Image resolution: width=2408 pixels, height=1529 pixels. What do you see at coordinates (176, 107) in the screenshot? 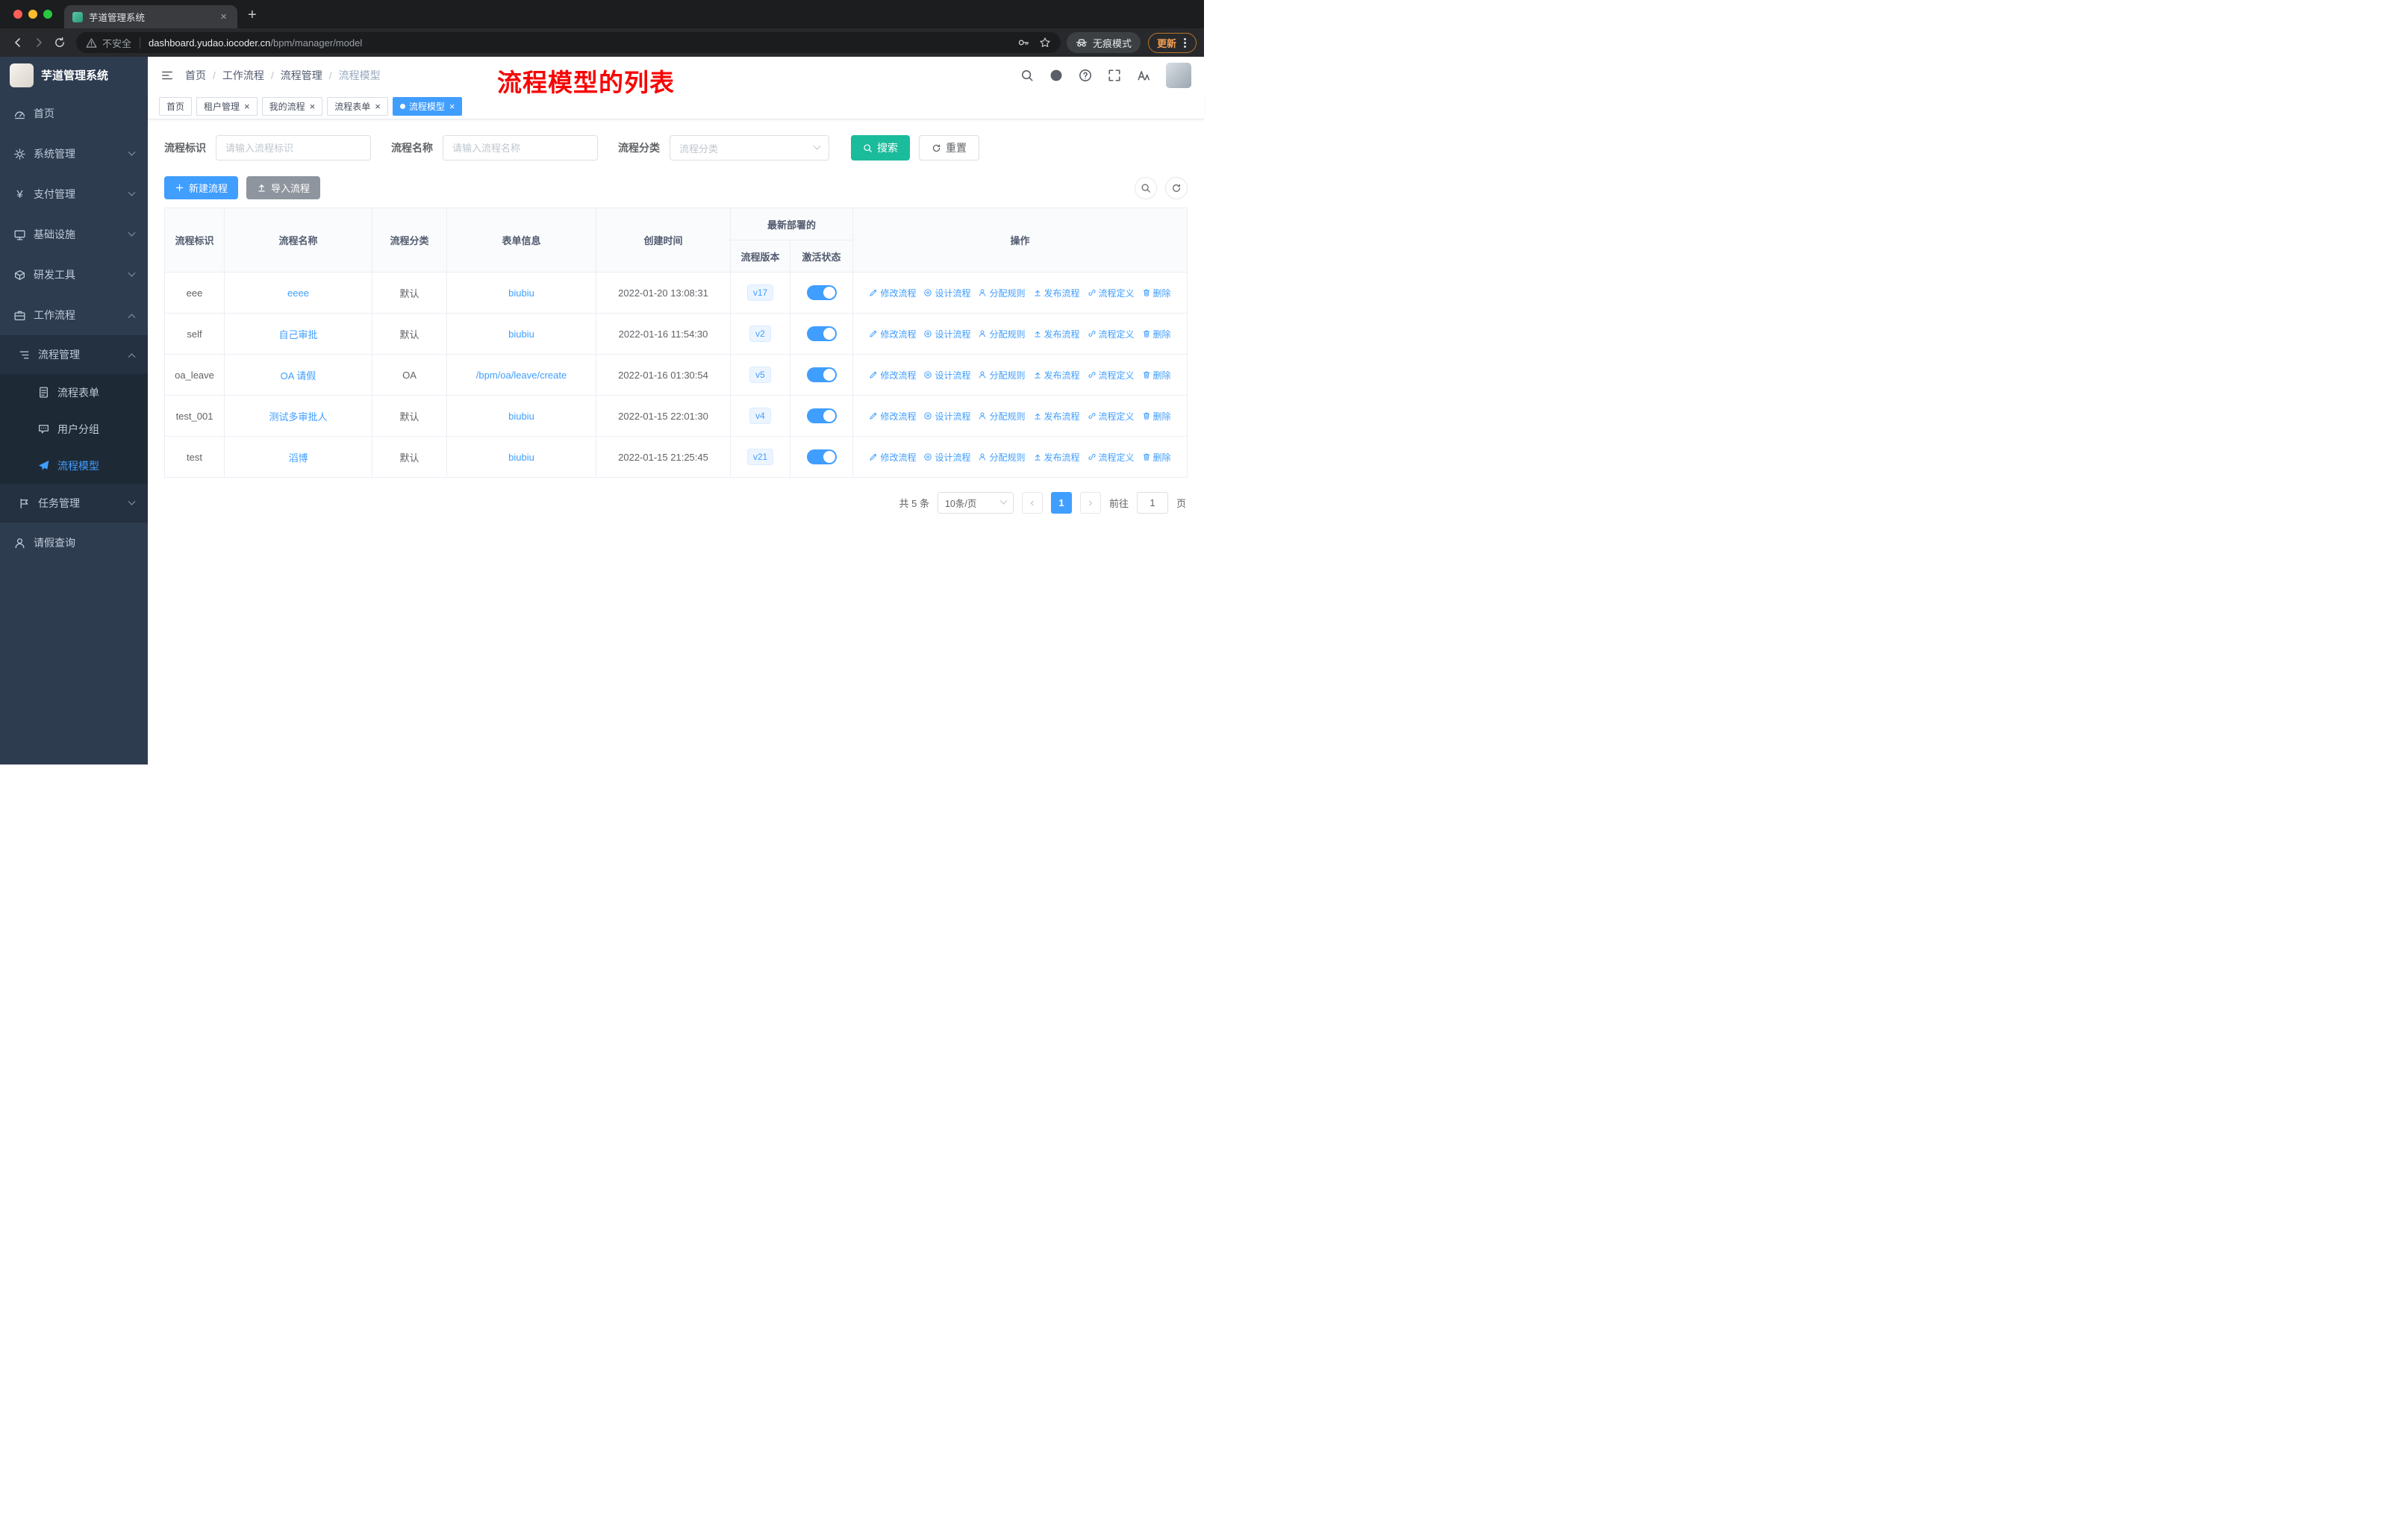
I see `tag-home: 首页` at bounding box center [176, 107].